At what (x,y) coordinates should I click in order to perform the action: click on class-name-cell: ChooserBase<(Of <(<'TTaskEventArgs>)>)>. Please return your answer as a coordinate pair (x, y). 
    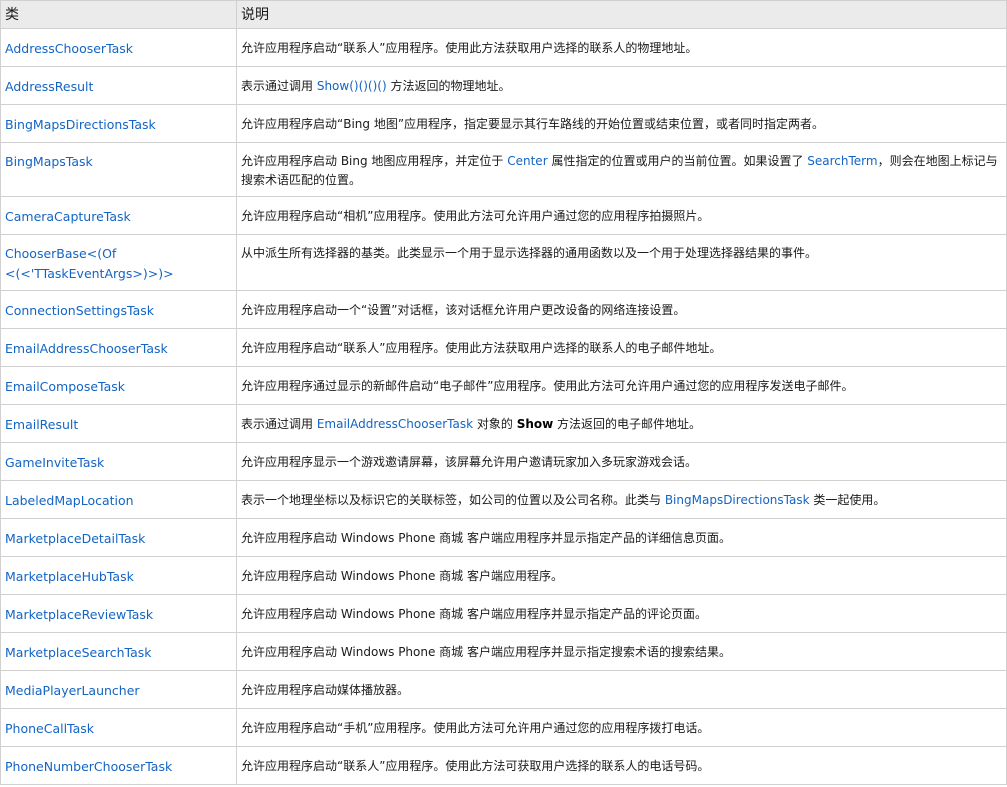
    Looking at the image, I should click on (118, 262).